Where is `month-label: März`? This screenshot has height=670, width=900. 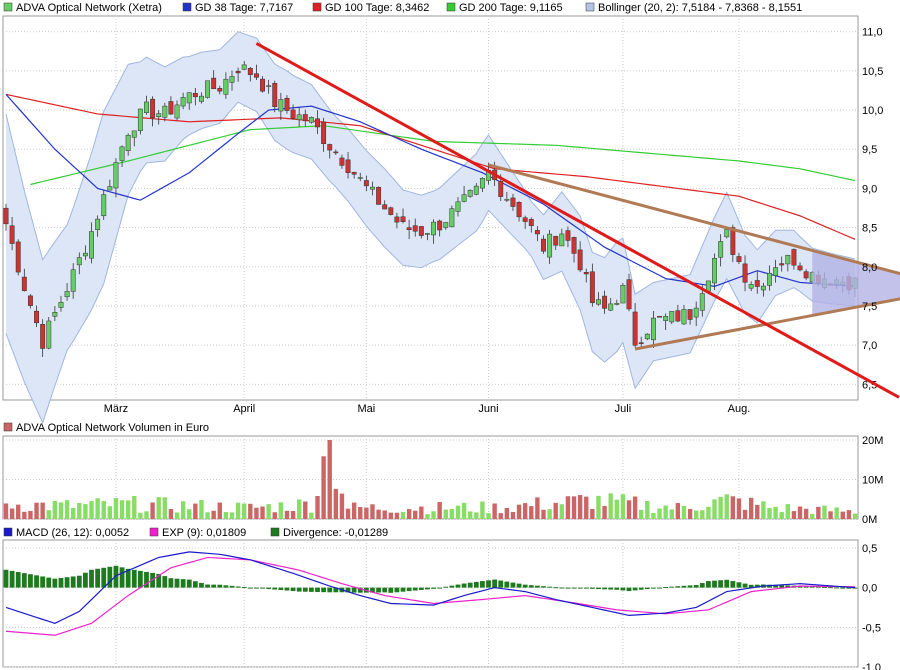 month-label: März is located at coordinates (116, 409).